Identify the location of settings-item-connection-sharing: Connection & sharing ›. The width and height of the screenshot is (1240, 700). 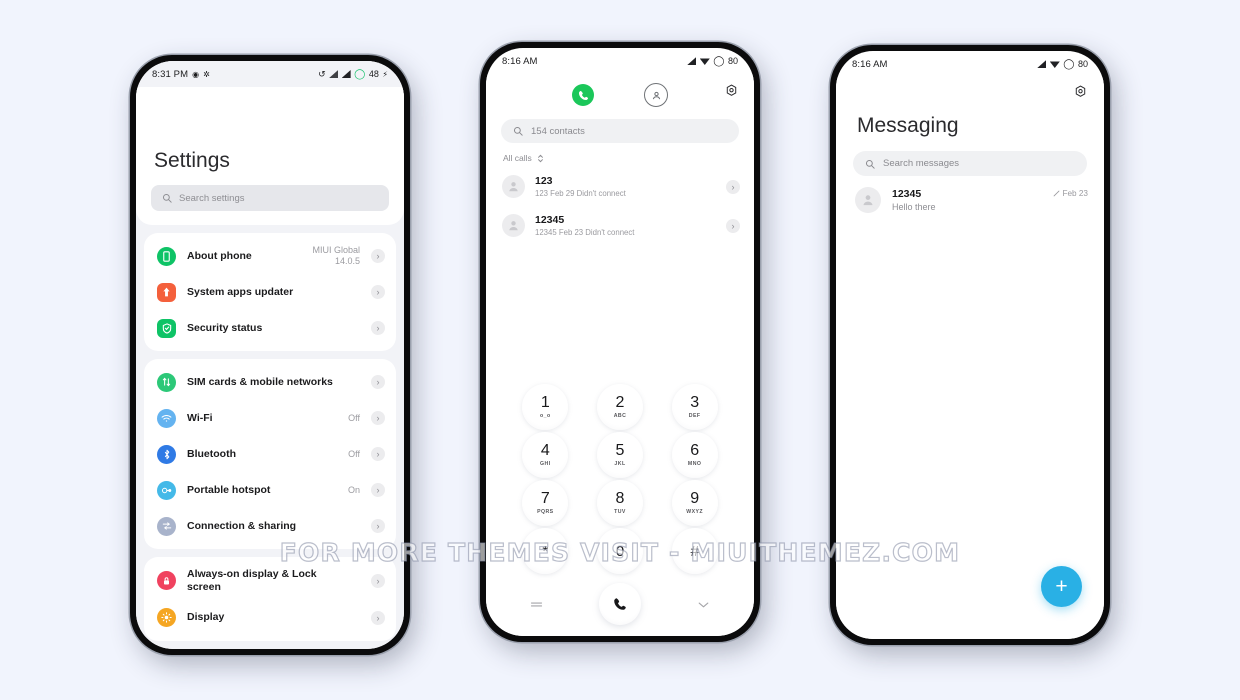
(270, 526).